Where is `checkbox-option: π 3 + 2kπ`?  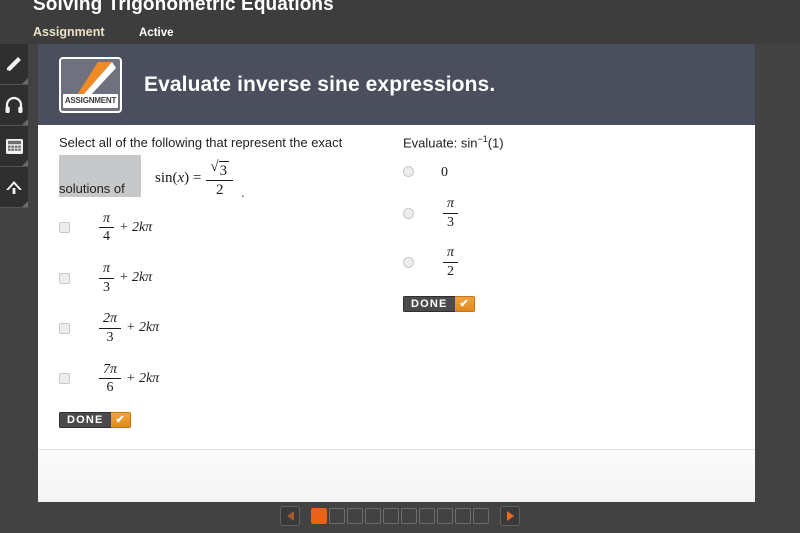 checkbox-option: π 3 + 2kπ is located at coordinates (229, 278).